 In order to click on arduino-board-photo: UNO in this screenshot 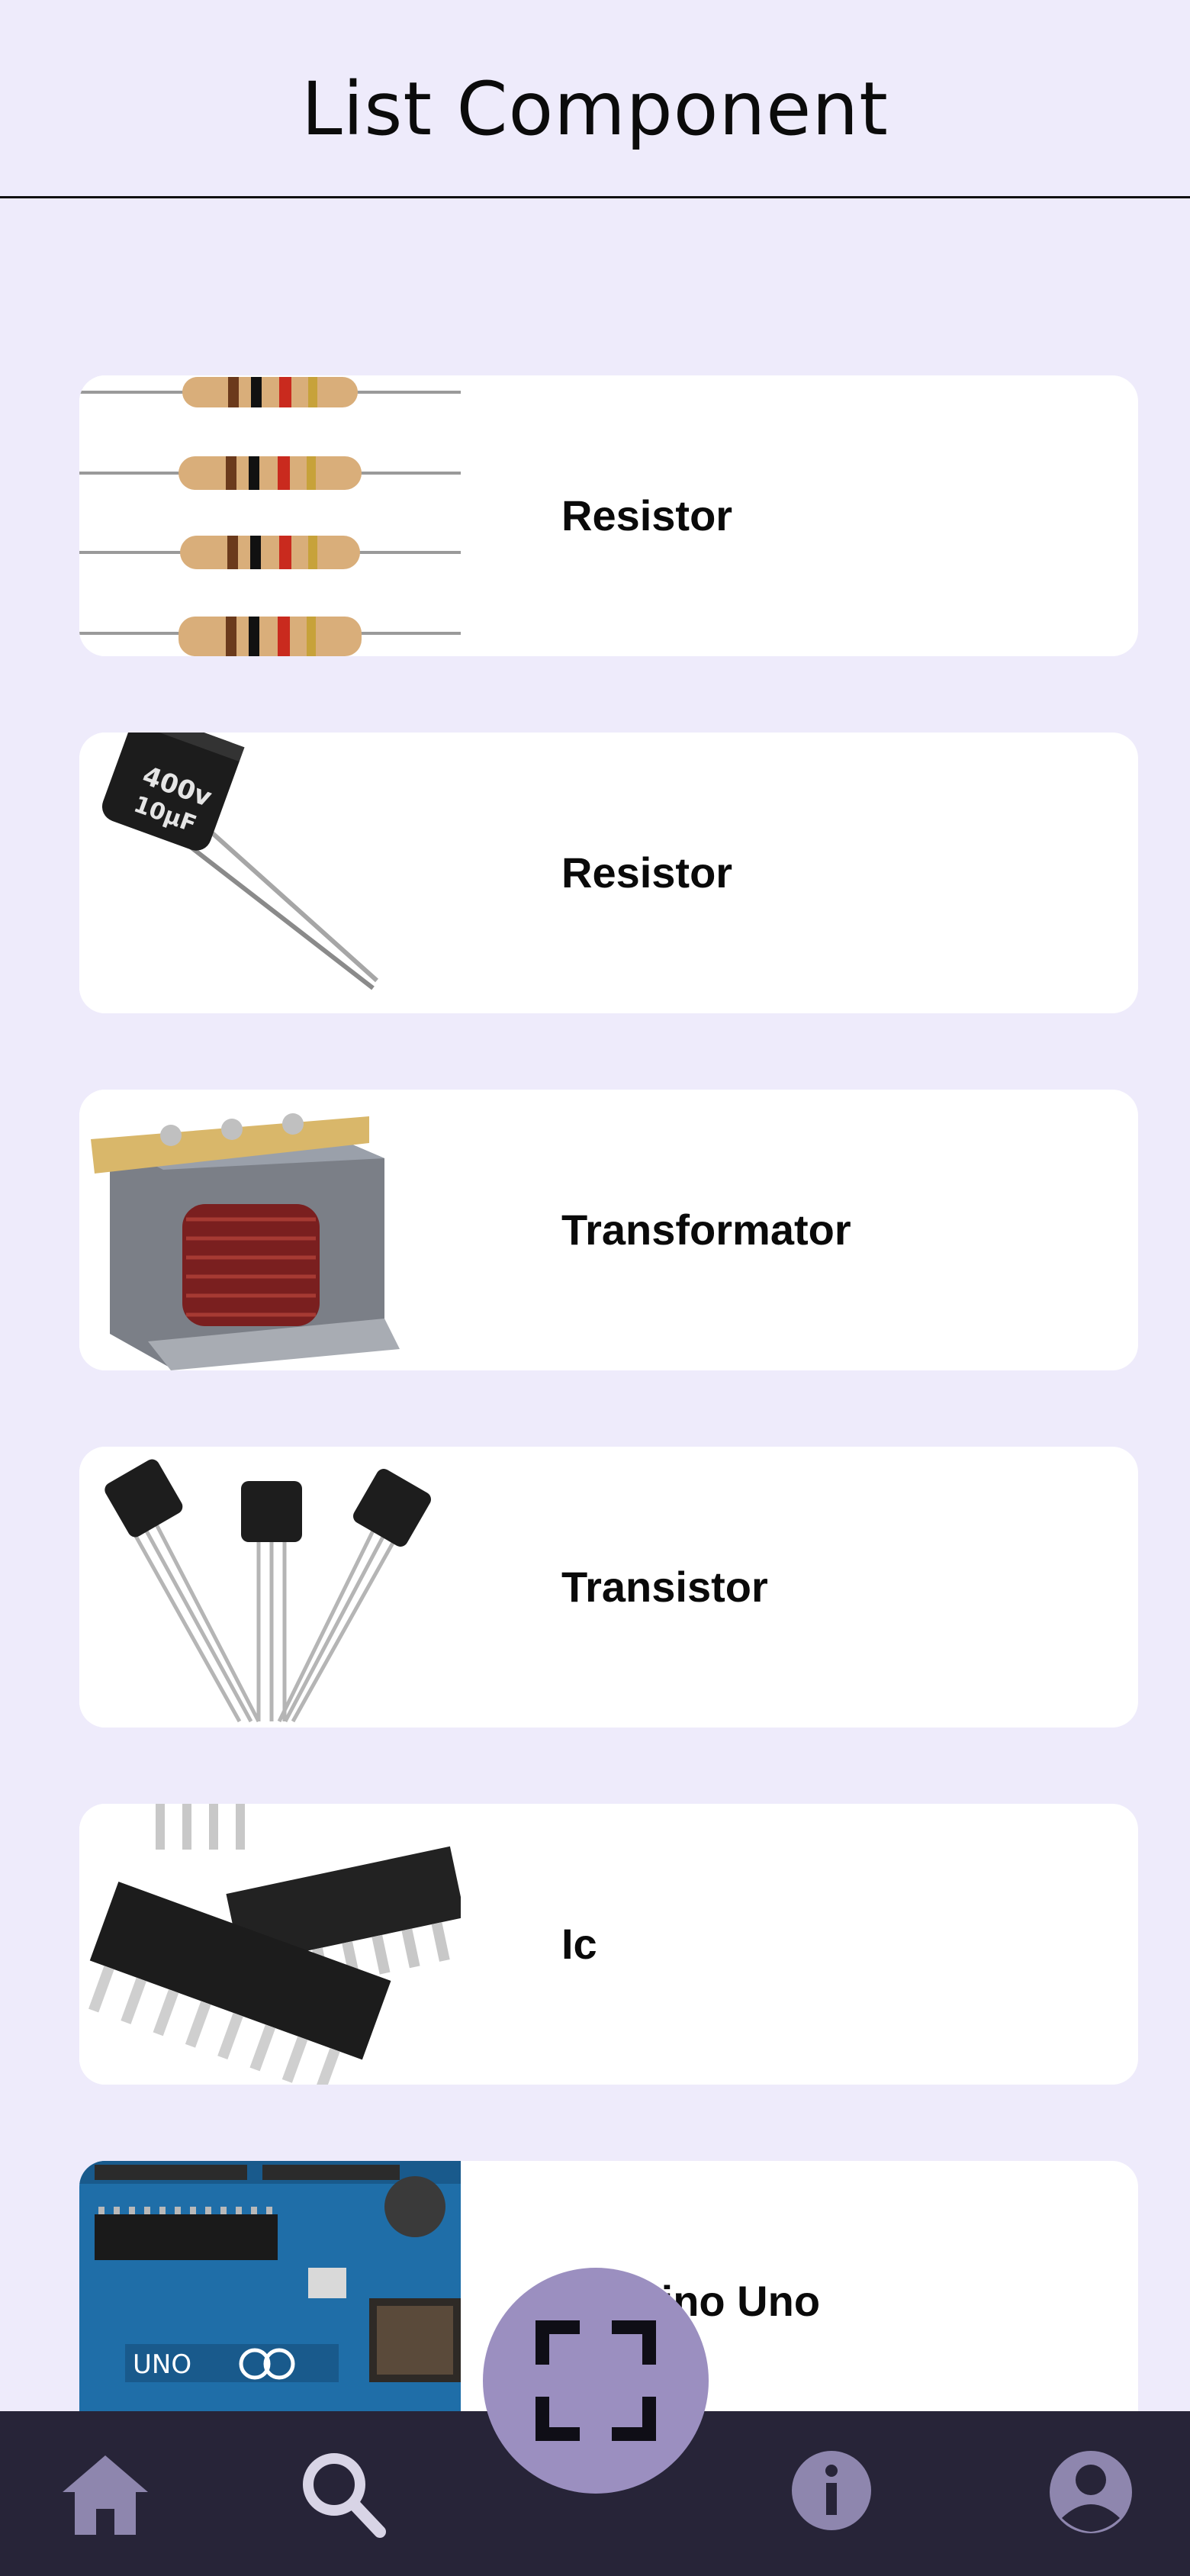, I will do `click(270, 2301)`.